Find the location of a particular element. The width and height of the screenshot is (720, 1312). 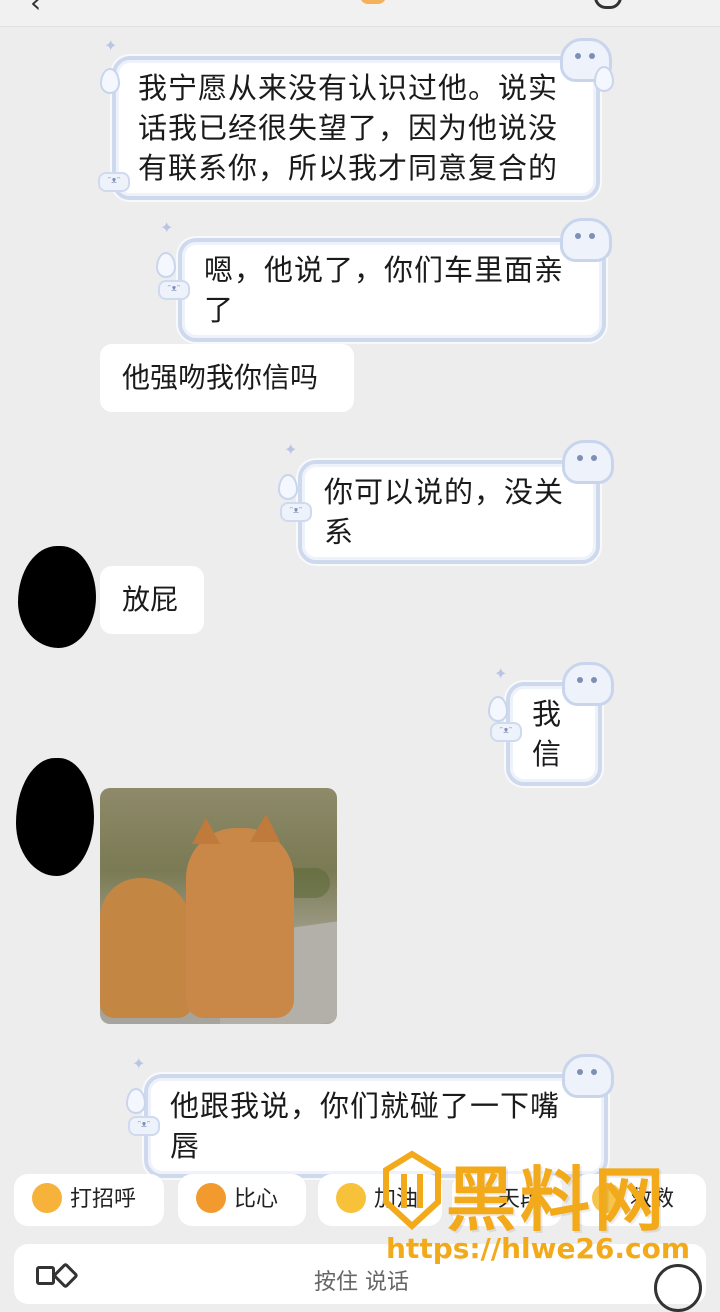

watermark-brand: 黑料网 is located at coordinates (557, 1200).